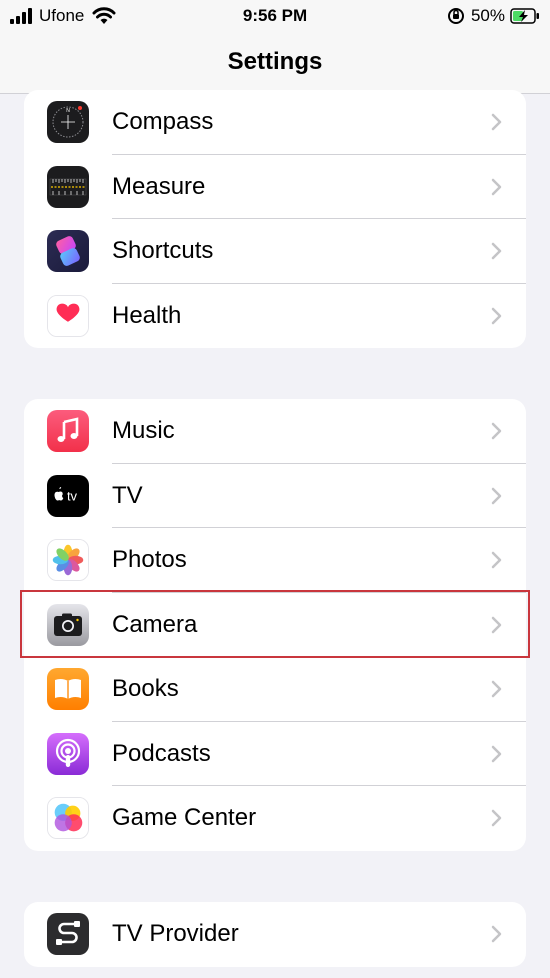 The image size is (550, 978). I want to click on books-icon, so click(68, 689).